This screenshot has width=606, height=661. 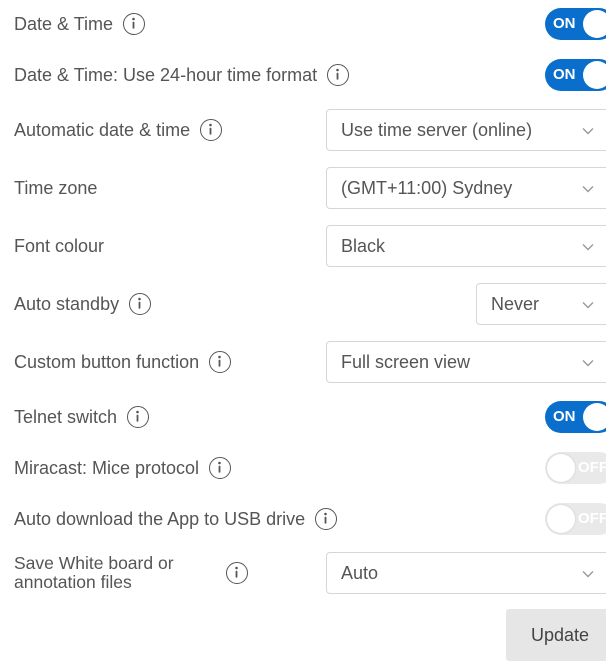 What do you see at coordinates (466, 362) in the screenshot?
I see `custom-button-function-select: Full screen view` at bounding box center [466, 362].